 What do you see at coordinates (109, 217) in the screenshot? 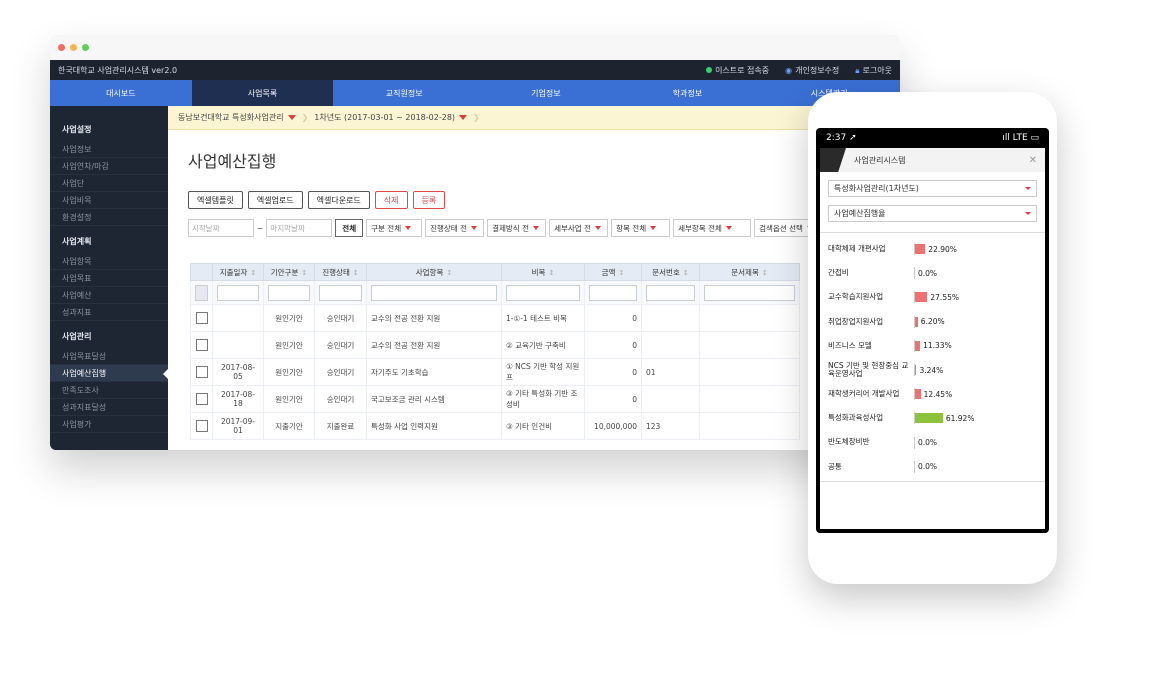
I see `sidebar-item: 환경설정` at bounding box center [109, 217].